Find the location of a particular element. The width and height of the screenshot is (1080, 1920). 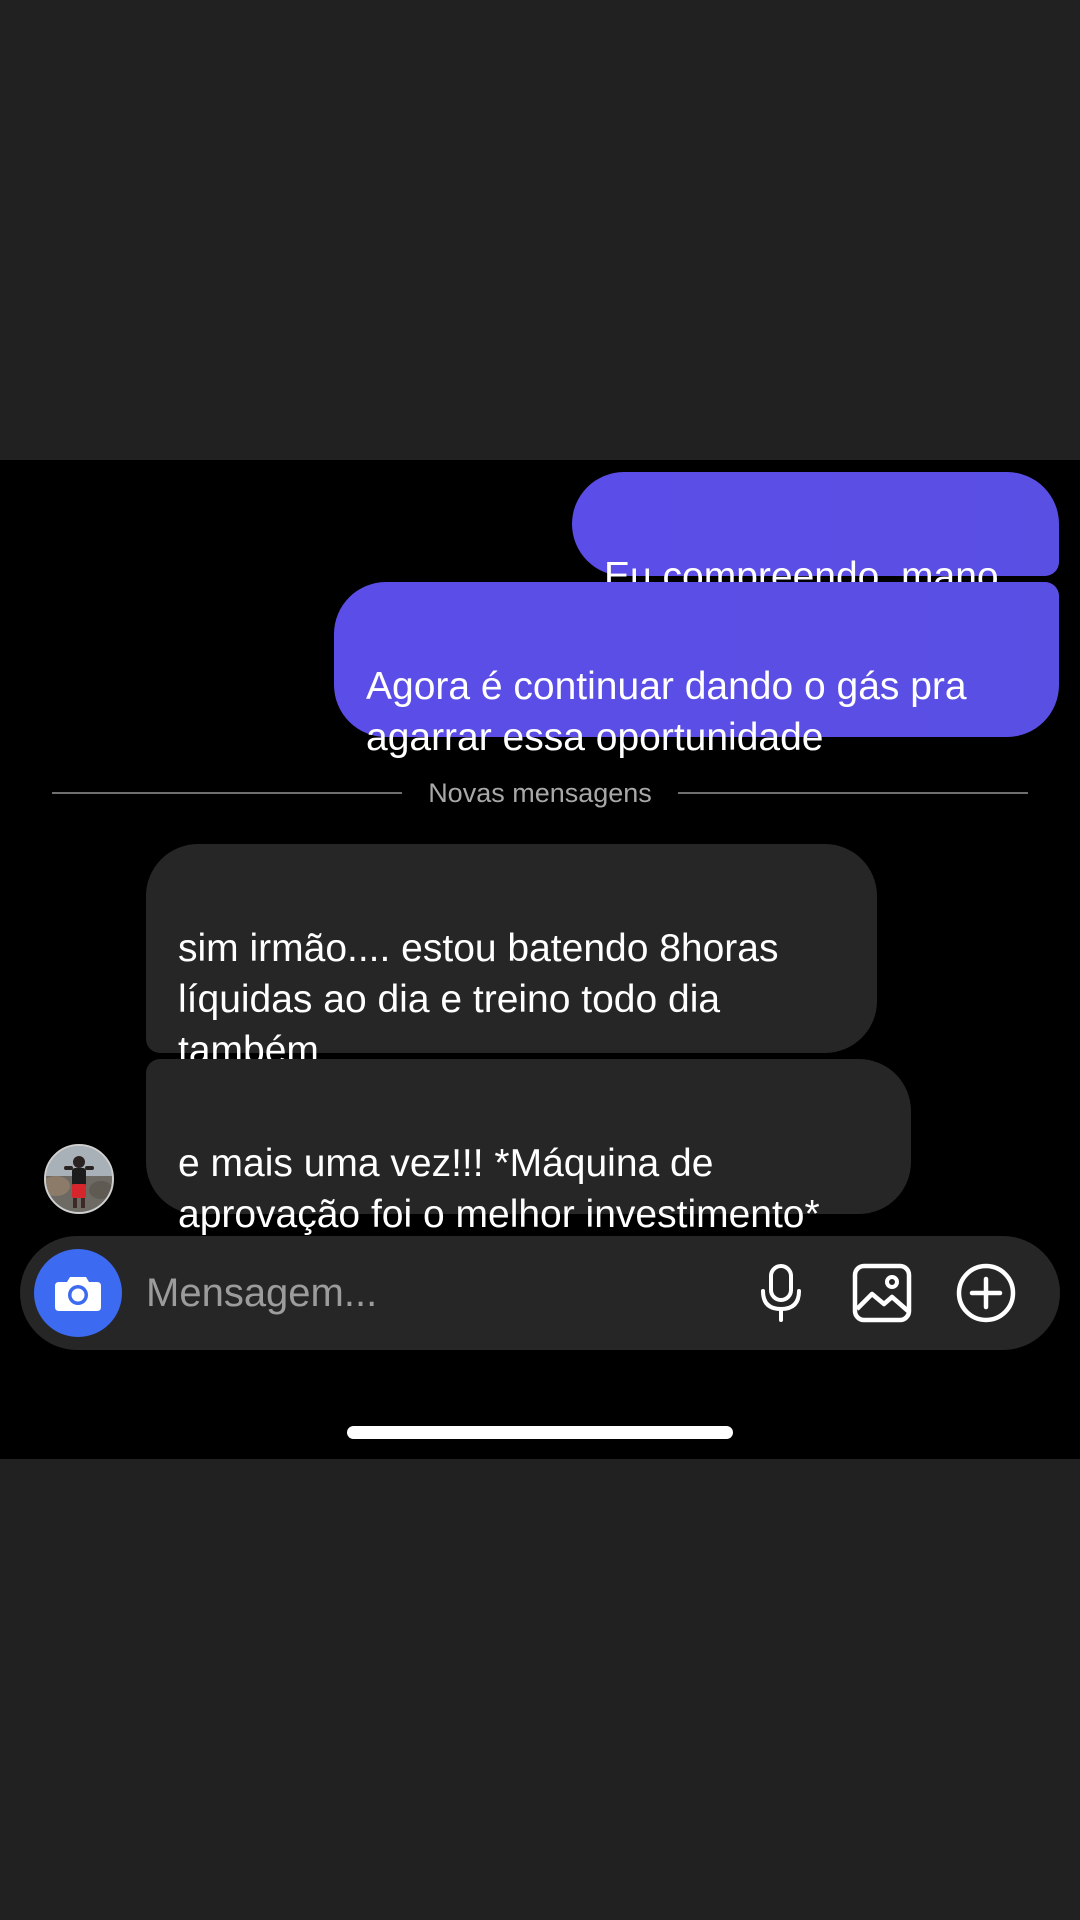

outgoing-message: Eu compreendo, mano is located at coordinates (815, 535).